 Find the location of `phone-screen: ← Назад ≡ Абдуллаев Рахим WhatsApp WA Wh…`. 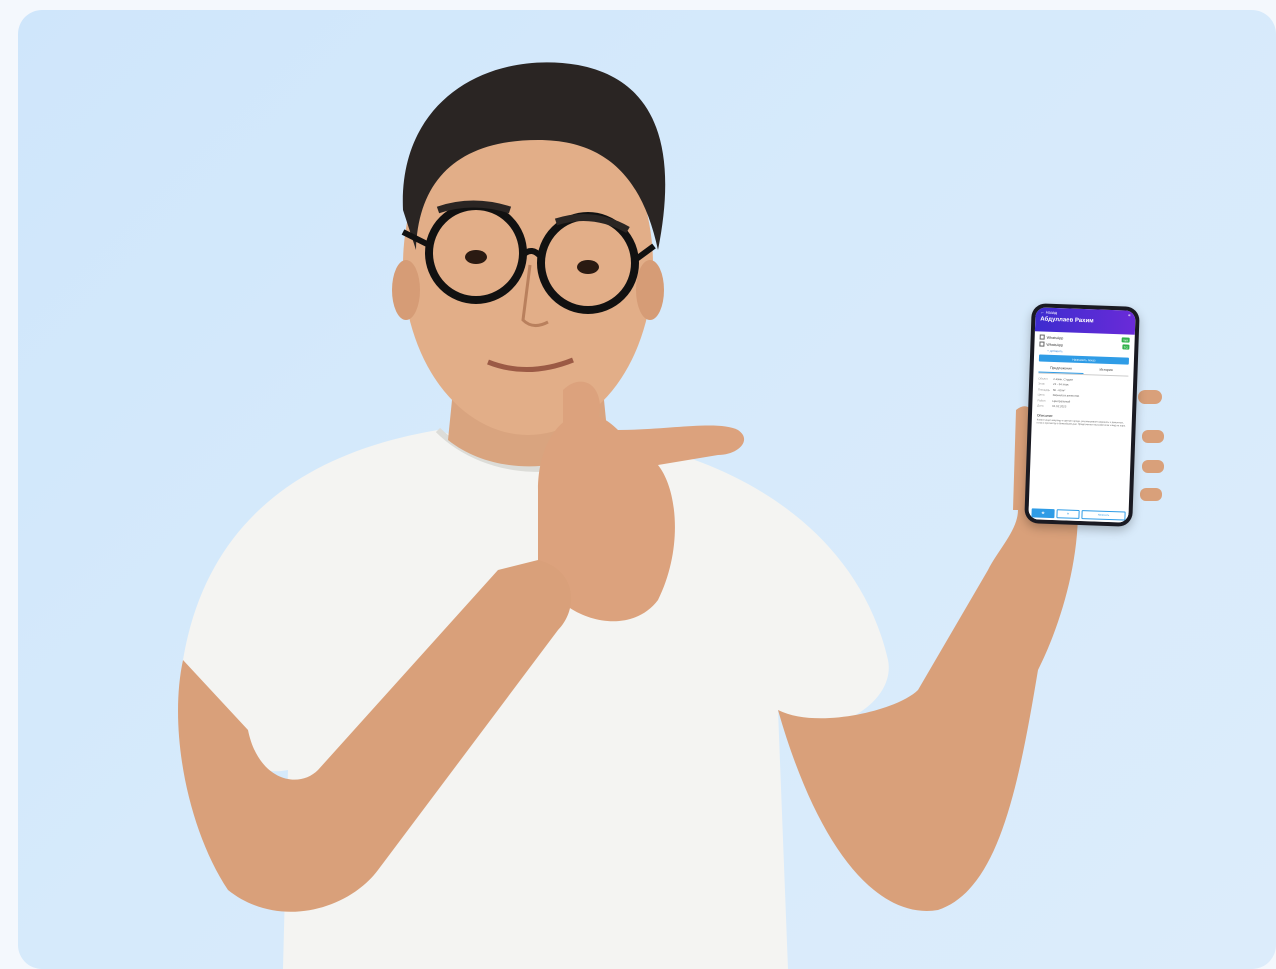

phone-screen: ← Назад ≡ Абдуллаев Рахим WhatsApp WA Wh… is located at coordinates (1082, 415).